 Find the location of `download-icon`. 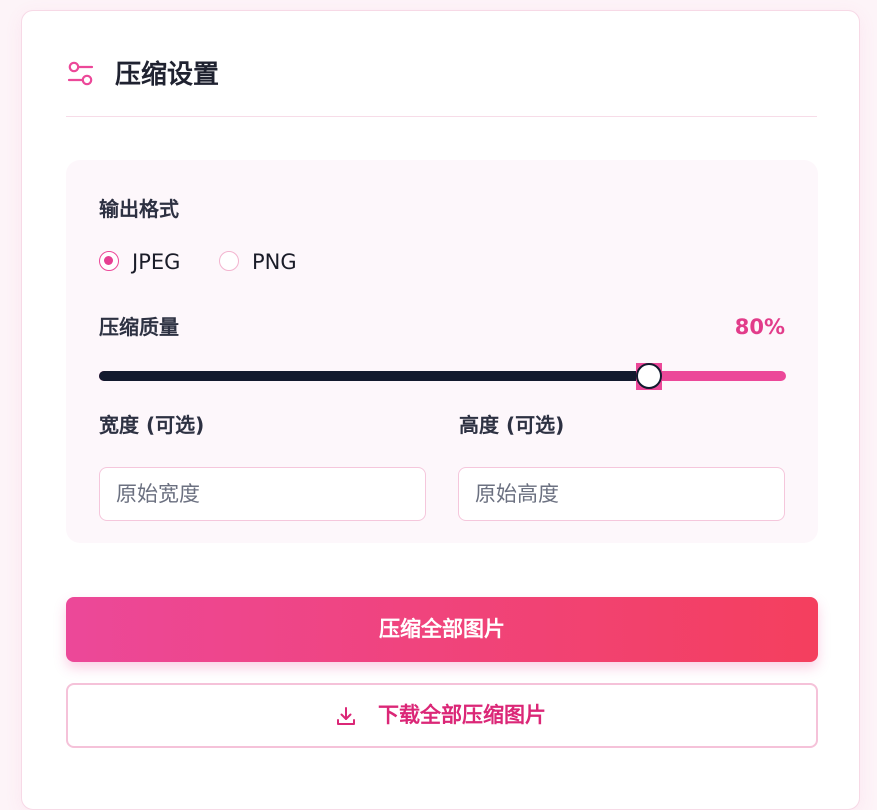

download-icon is located at coordinates (346, 716).